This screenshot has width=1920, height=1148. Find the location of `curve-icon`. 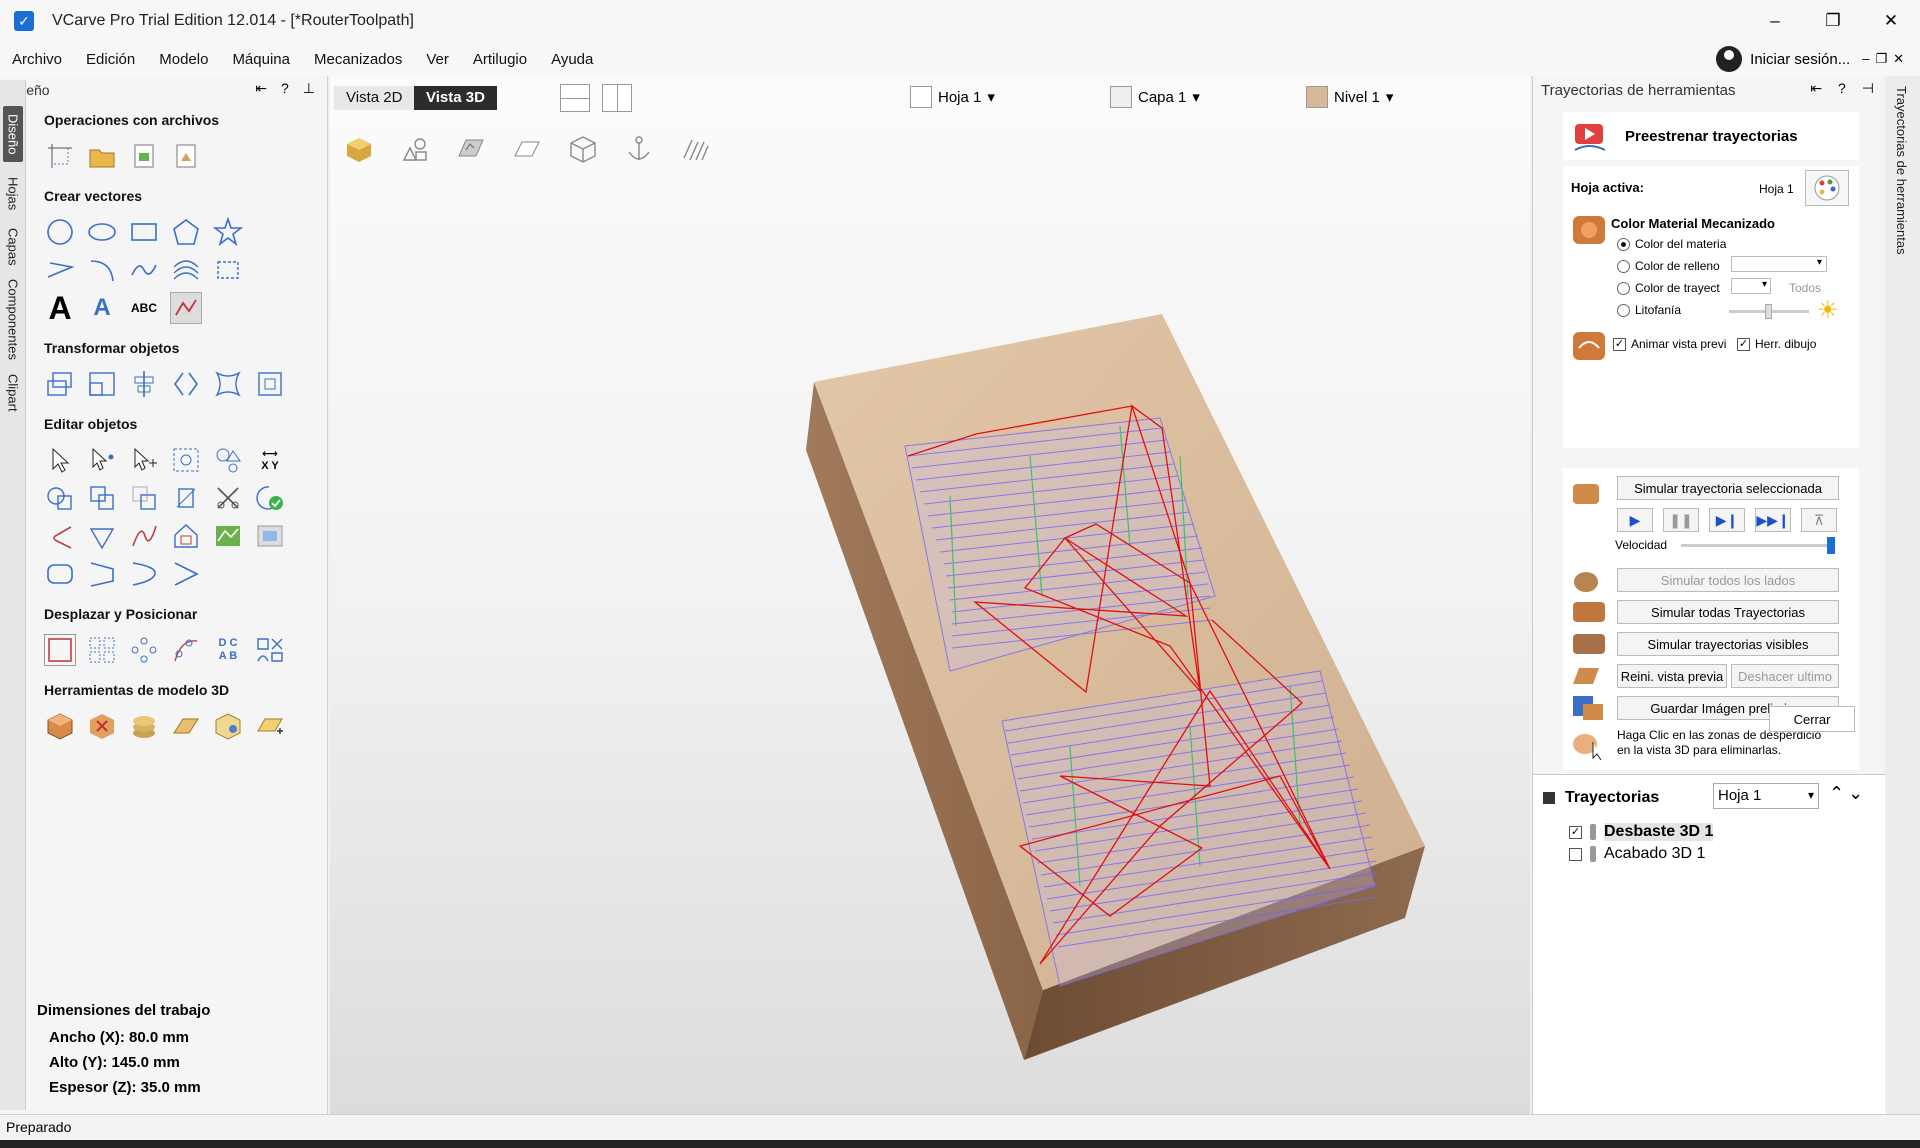

curve-icon is located at coordinates (144, 270).